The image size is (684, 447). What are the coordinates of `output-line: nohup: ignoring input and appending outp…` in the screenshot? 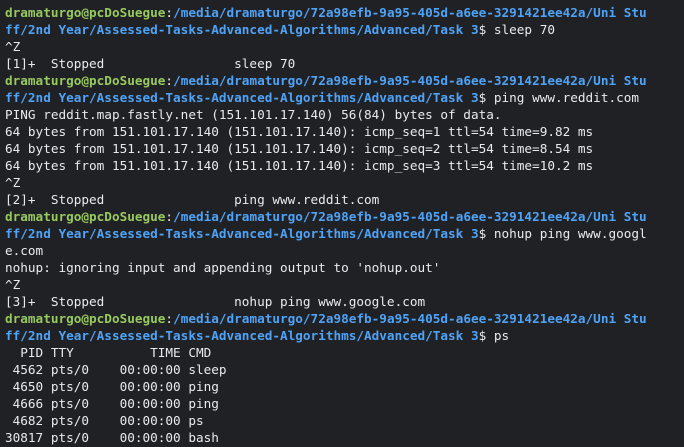 It's located at (344, 267).